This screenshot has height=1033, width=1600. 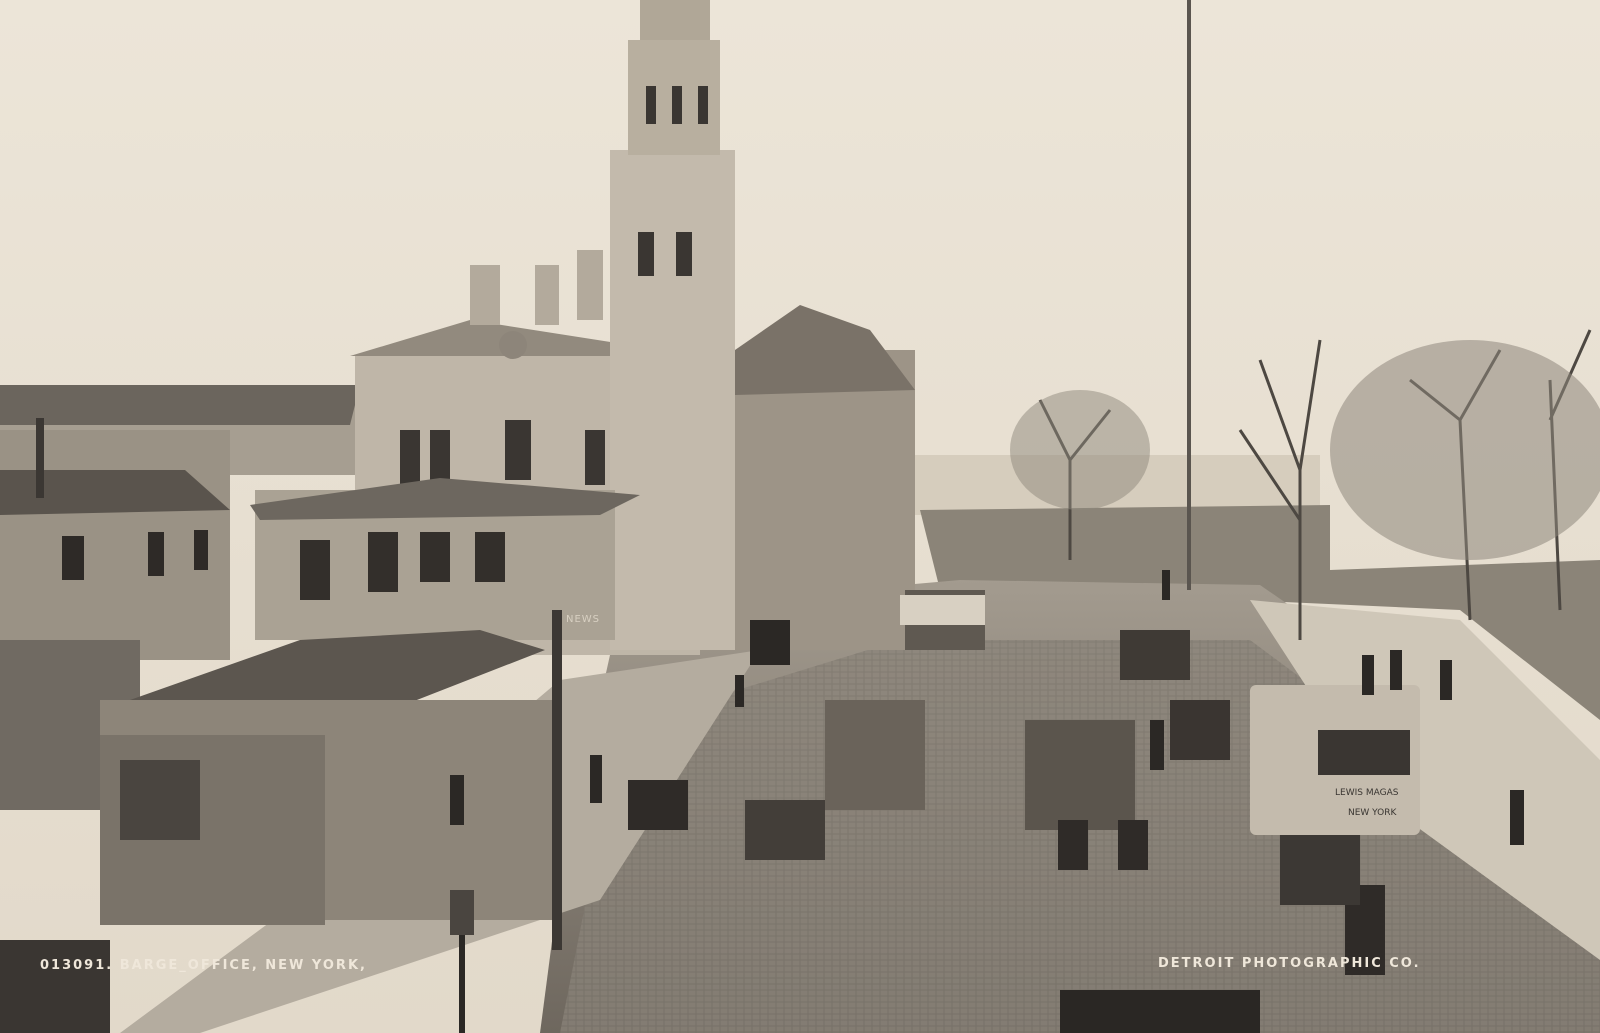 What do you see at coordinates (1189, 295) in the screenshot?
I see `flagpole` at bounding box center [1189, 295].